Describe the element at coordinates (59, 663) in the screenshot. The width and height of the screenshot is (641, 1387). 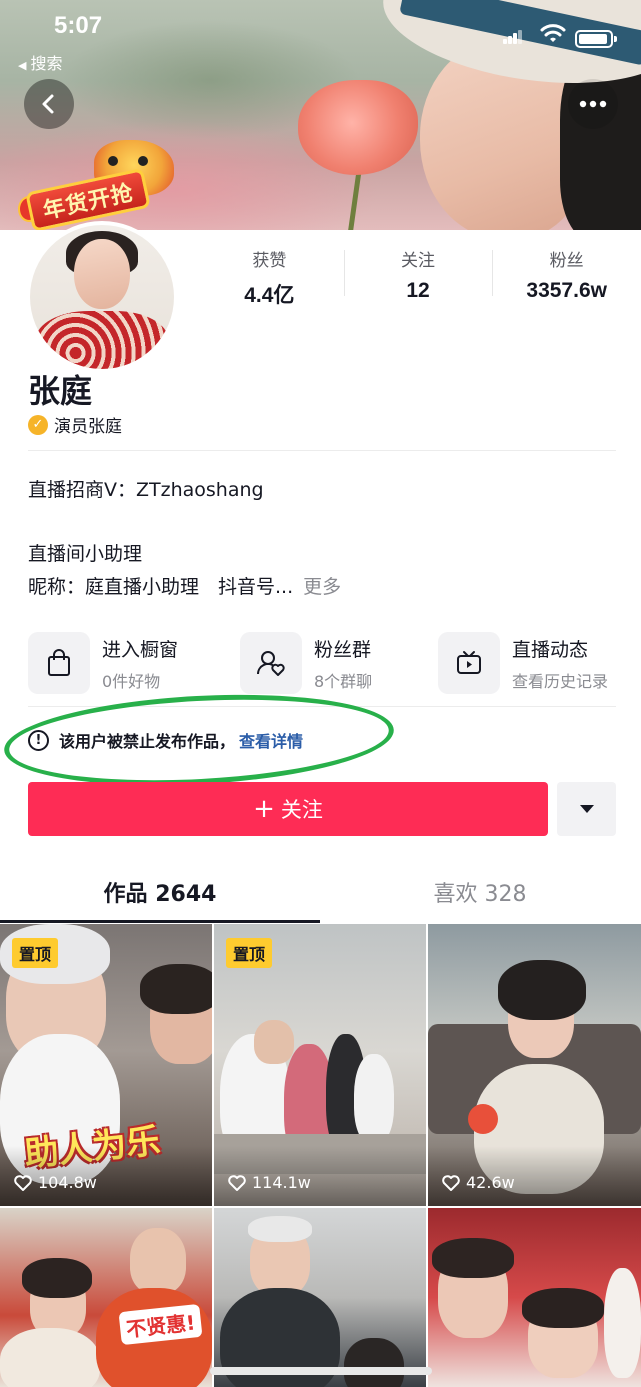
I see `shopping-bag-icon` at that location.